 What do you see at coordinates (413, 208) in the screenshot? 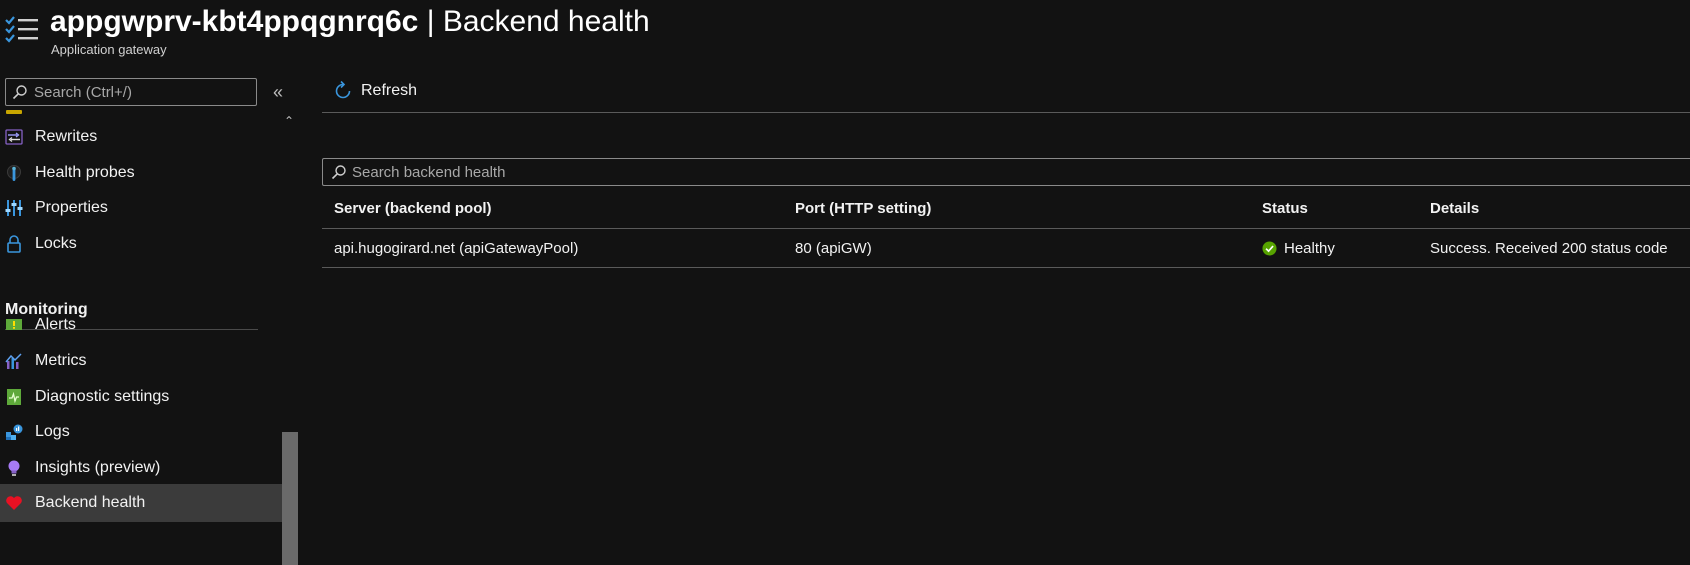
I see `column-header-server: Server (backend pool)` at bounding box center [413, 208].